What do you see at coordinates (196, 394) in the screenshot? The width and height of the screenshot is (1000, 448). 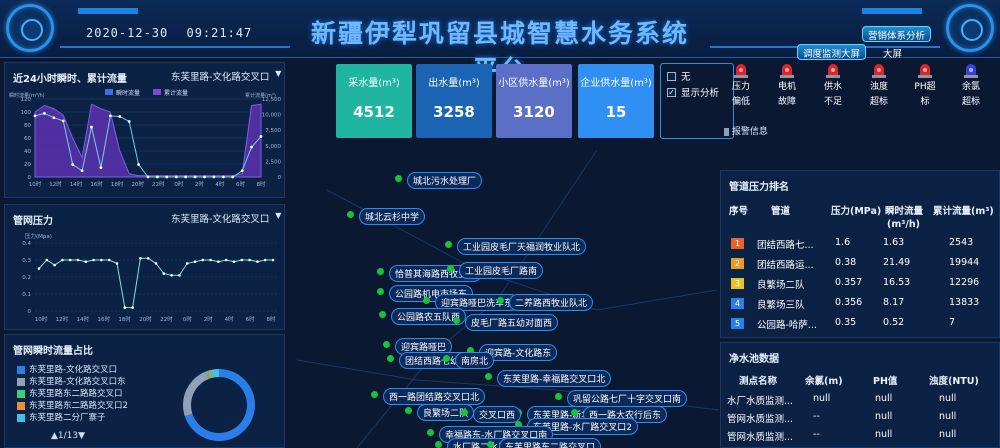 I see `pie-slice` at bounding box center [196, 394].